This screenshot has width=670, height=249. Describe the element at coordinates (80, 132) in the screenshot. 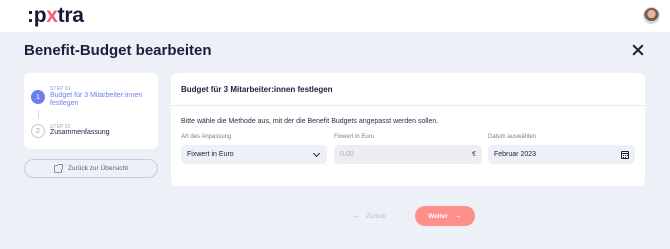

I see `step-2-title: Zusammenfassung` at that location.